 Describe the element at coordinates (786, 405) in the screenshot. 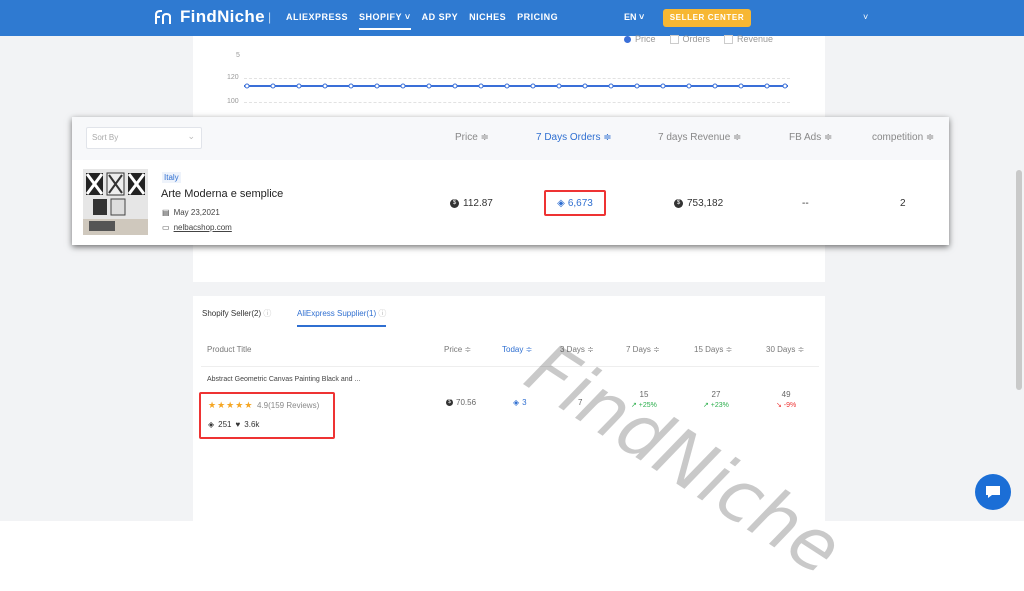

I see `days30-trend: ↘ -9%` at that location.